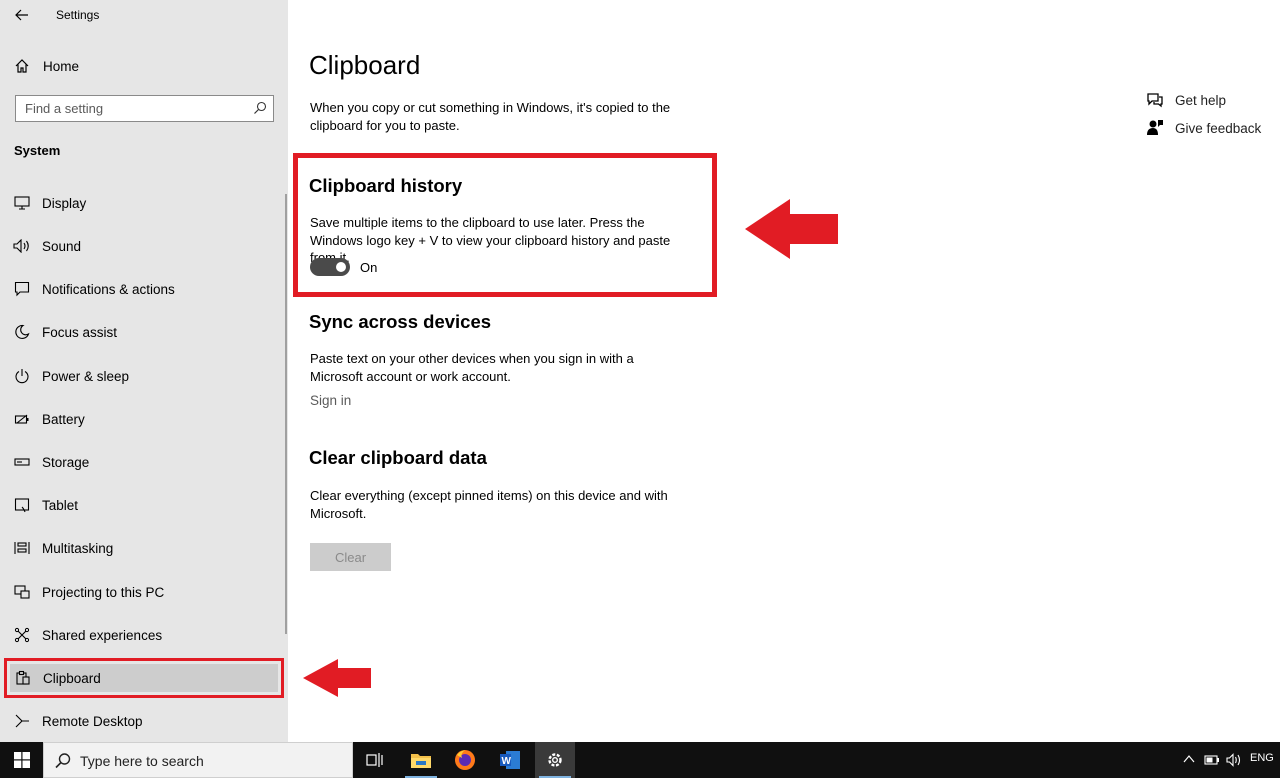 The height and width of the screenshot is (778, 1280). What do you see at coordinates (144, 419) in the screenshot?
I see `sidebar-item-battery: Battery` at bounding box center [144, 419].